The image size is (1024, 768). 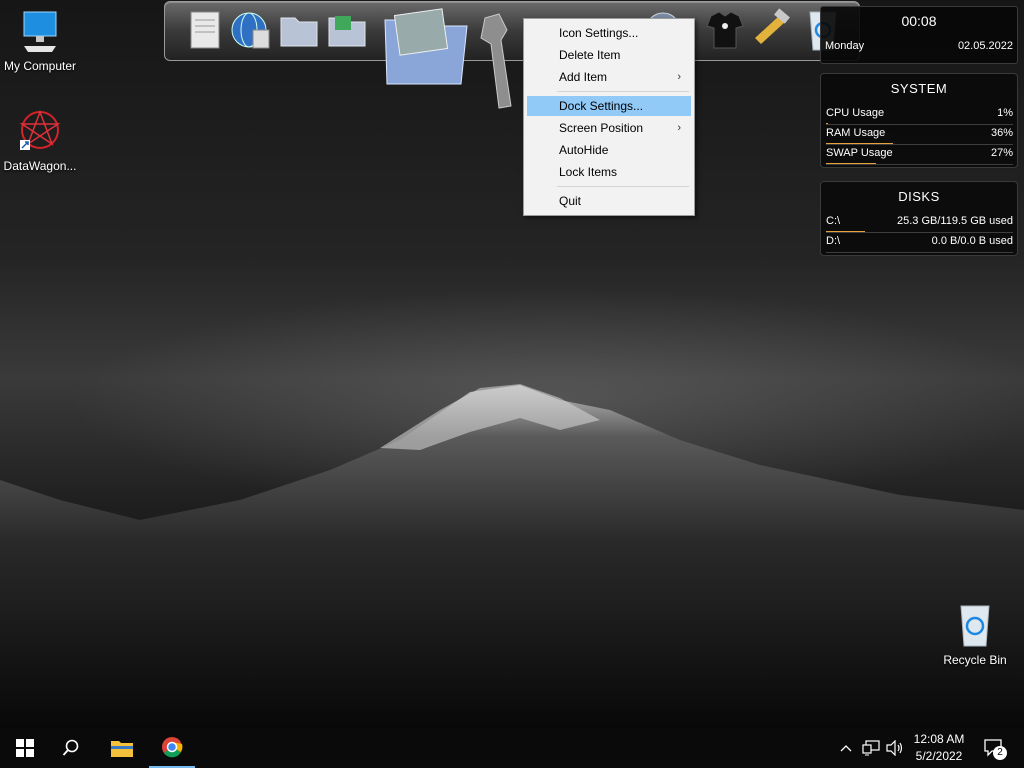 I want to click on menu-item-screen-position: Screen Position ›, so click(x=609, y=128).